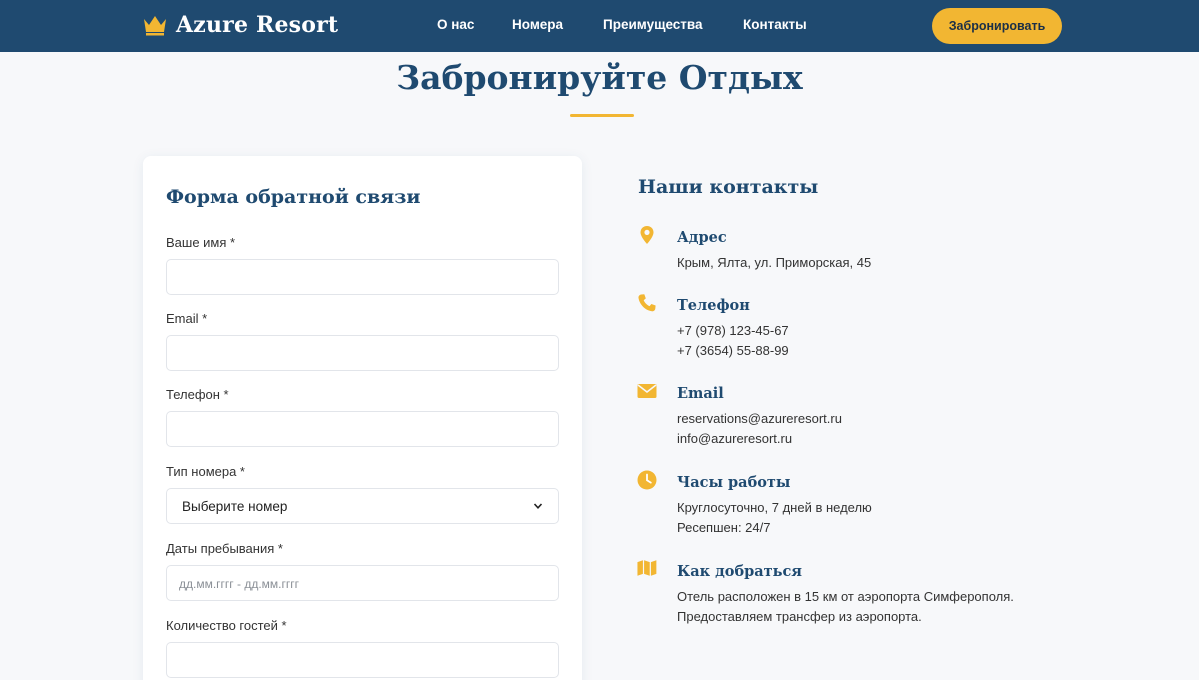 The height and width of the screenshot is (680, 1199). I want to click on room-type-selected: Выберите номер, so click(235, 506).